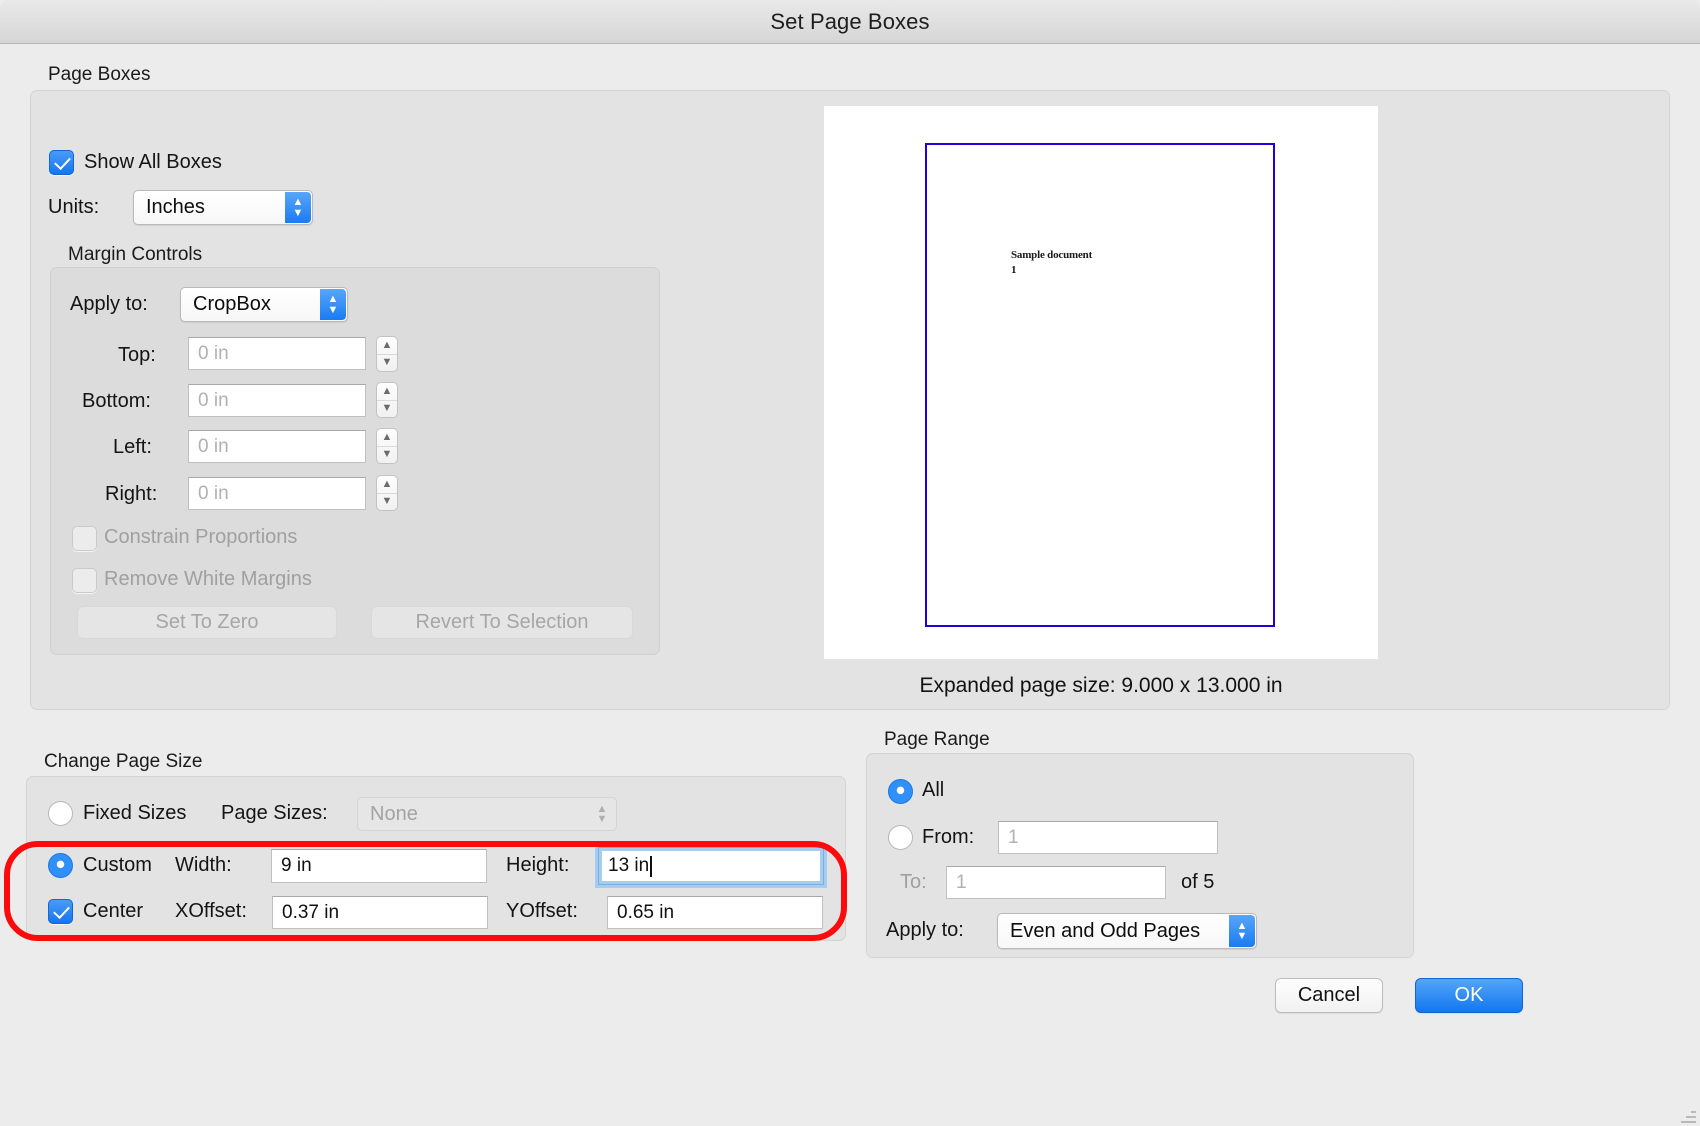  I want to click on margin-right-stepper: ▲ ▼, so click(387, 493).